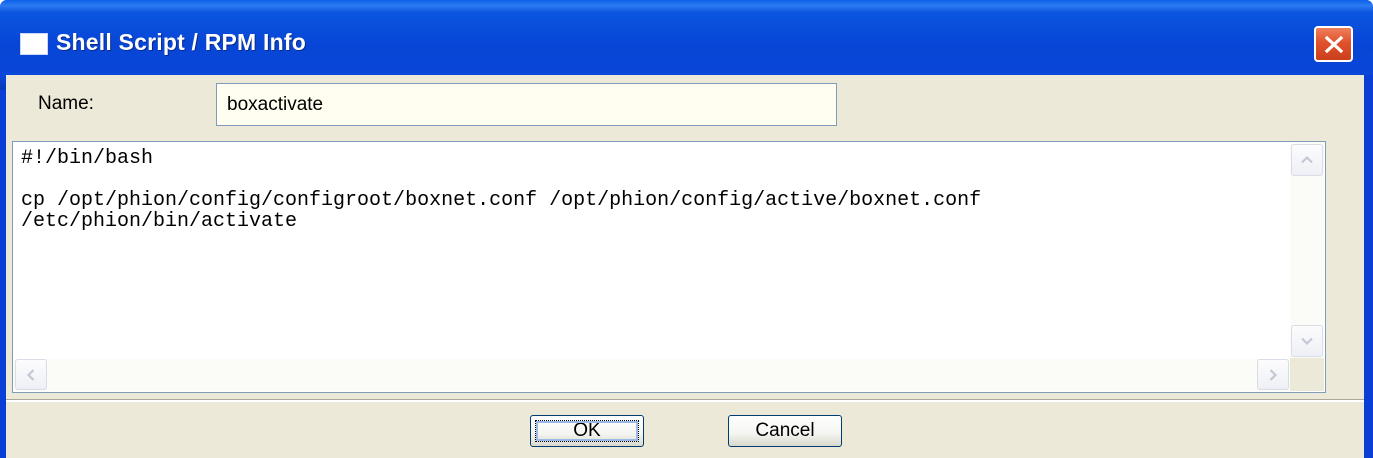 The height and width of the screenshot is (458, 1373). Describe the element at coordinates (652, 375) in the screenshot. I see `horizontal-scrollbar` at that location.